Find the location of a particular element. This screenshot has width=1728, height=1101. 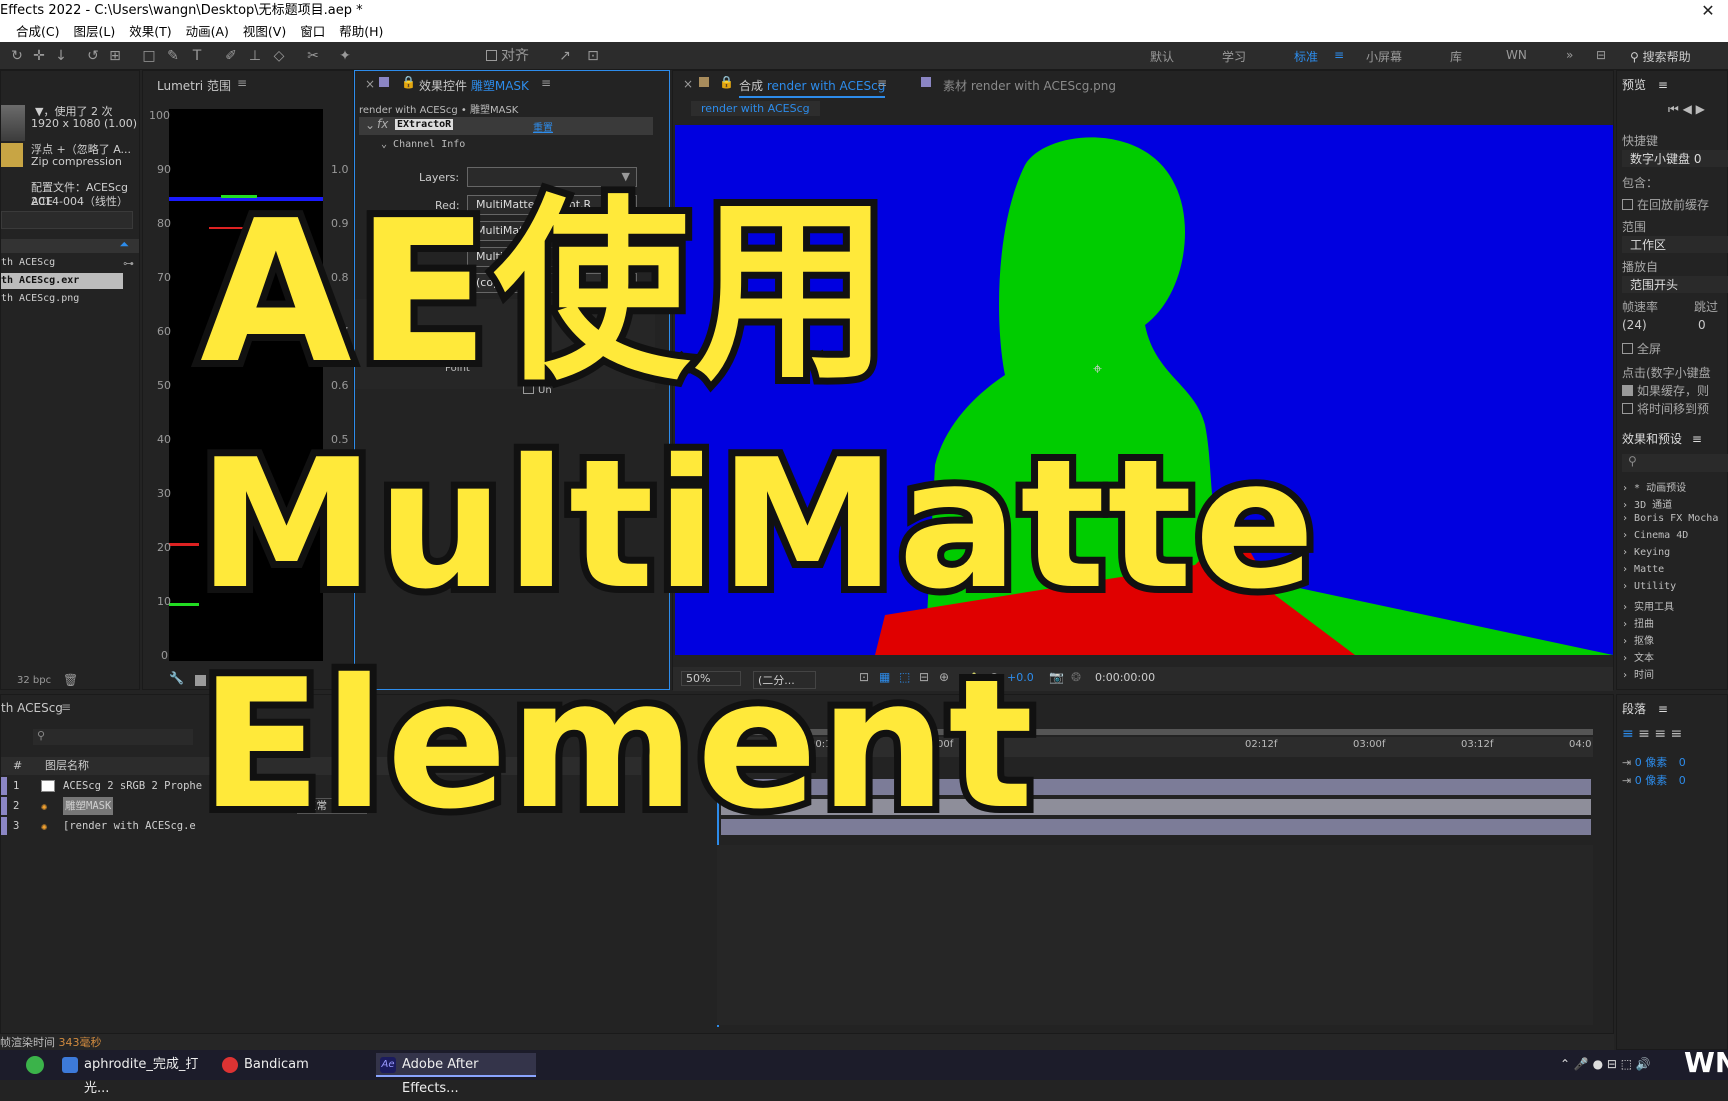

workspace-library: 库 is located at coordinates (1456, 56).